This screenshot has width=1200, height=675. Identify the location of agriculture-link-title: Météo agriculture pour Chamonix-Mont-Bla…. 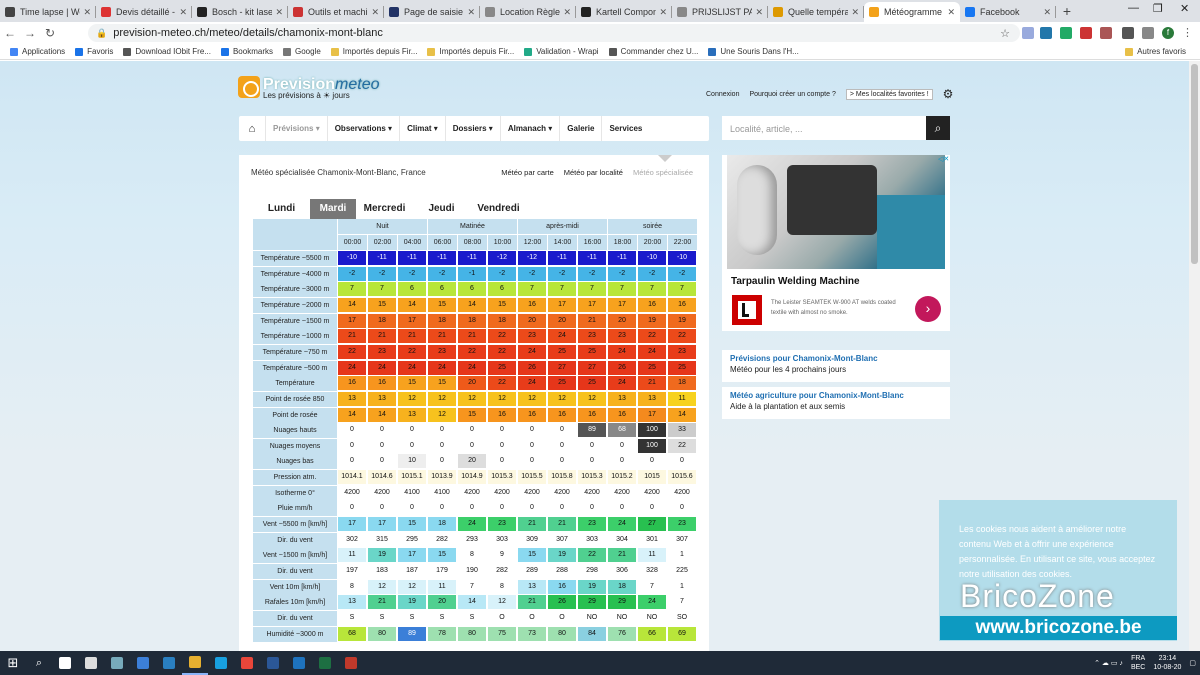
(836, 395).